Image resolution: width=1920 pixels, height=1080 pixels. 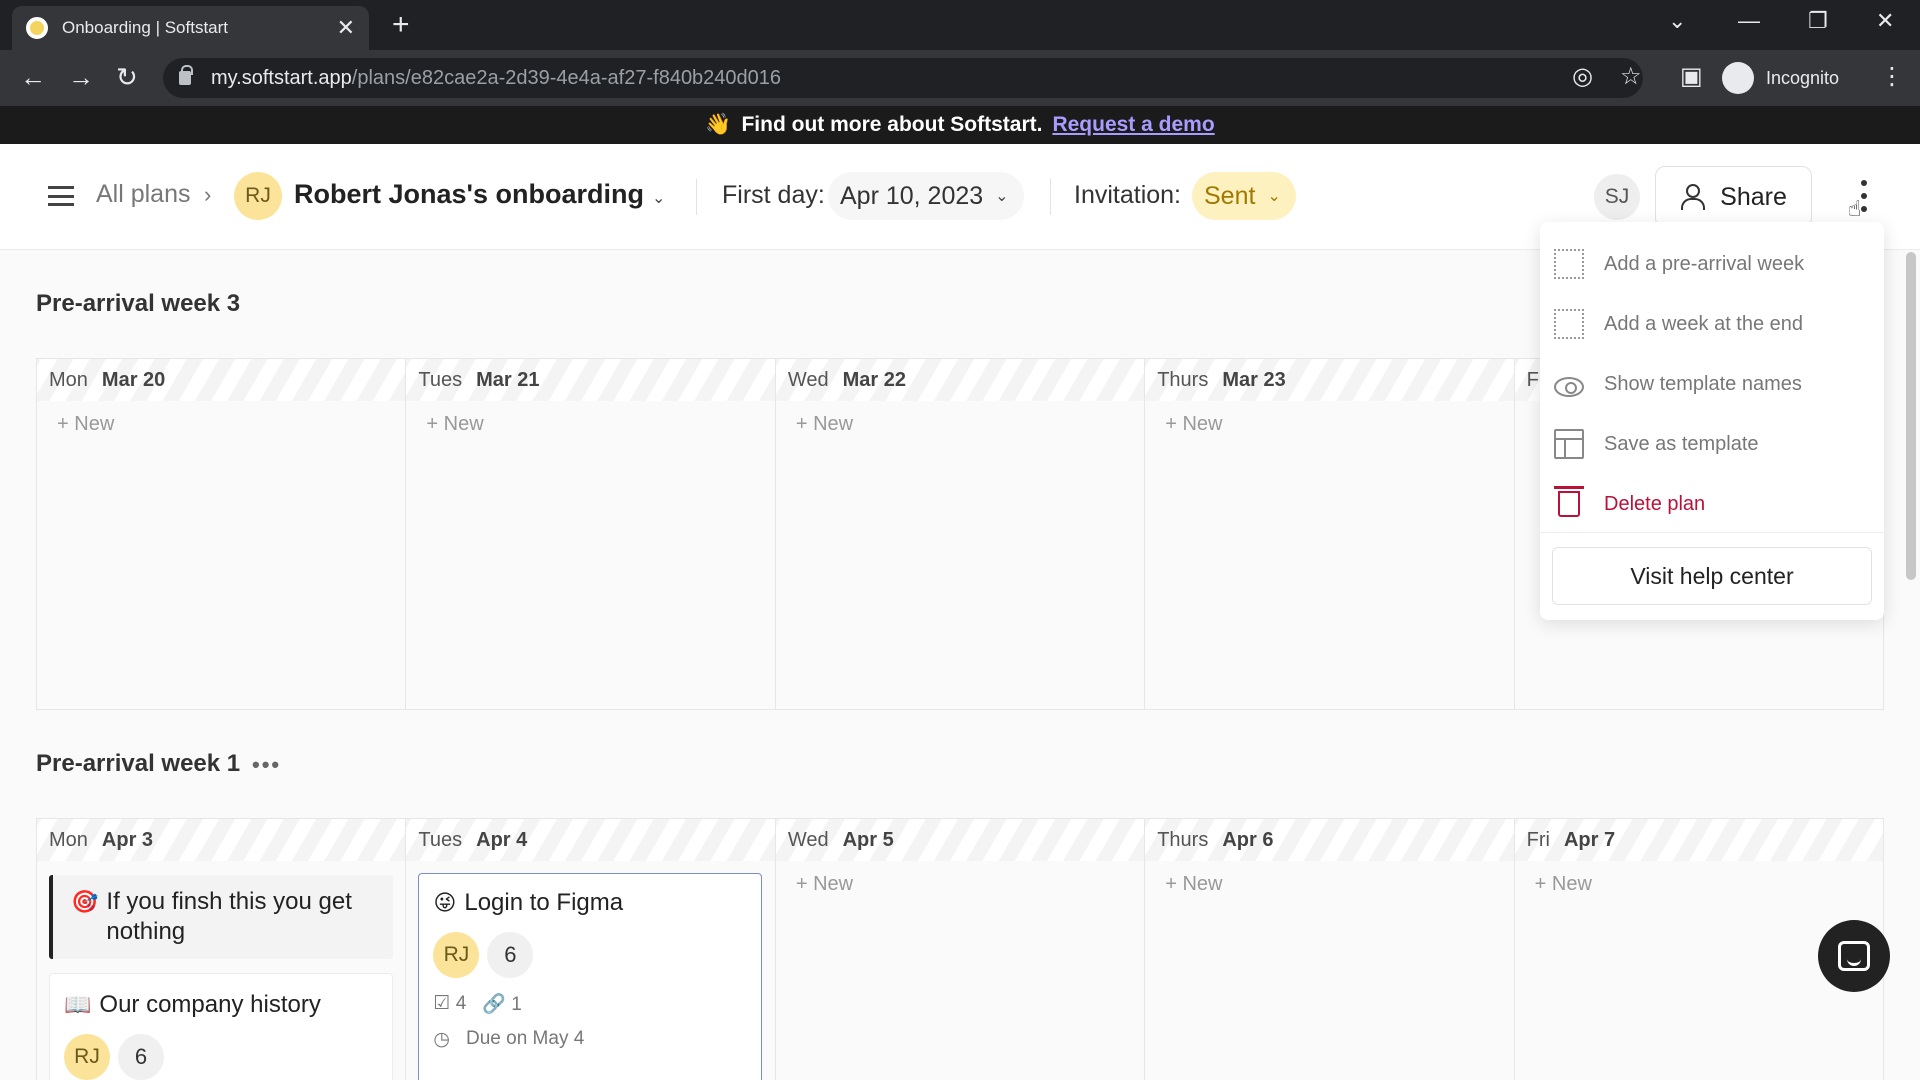 I want to click on day-header: Mon Mar 20, so click(x=221, y=380).